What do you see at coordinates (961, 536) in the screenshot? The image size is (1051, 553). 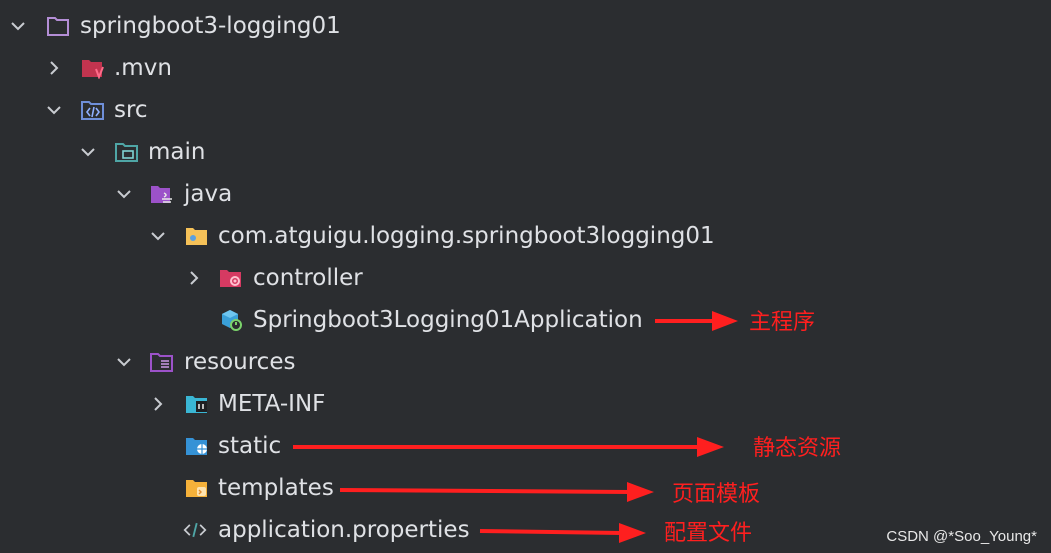 I see `watermark: CSDN @*Soo_Young*` at bounding box center [961, 536].